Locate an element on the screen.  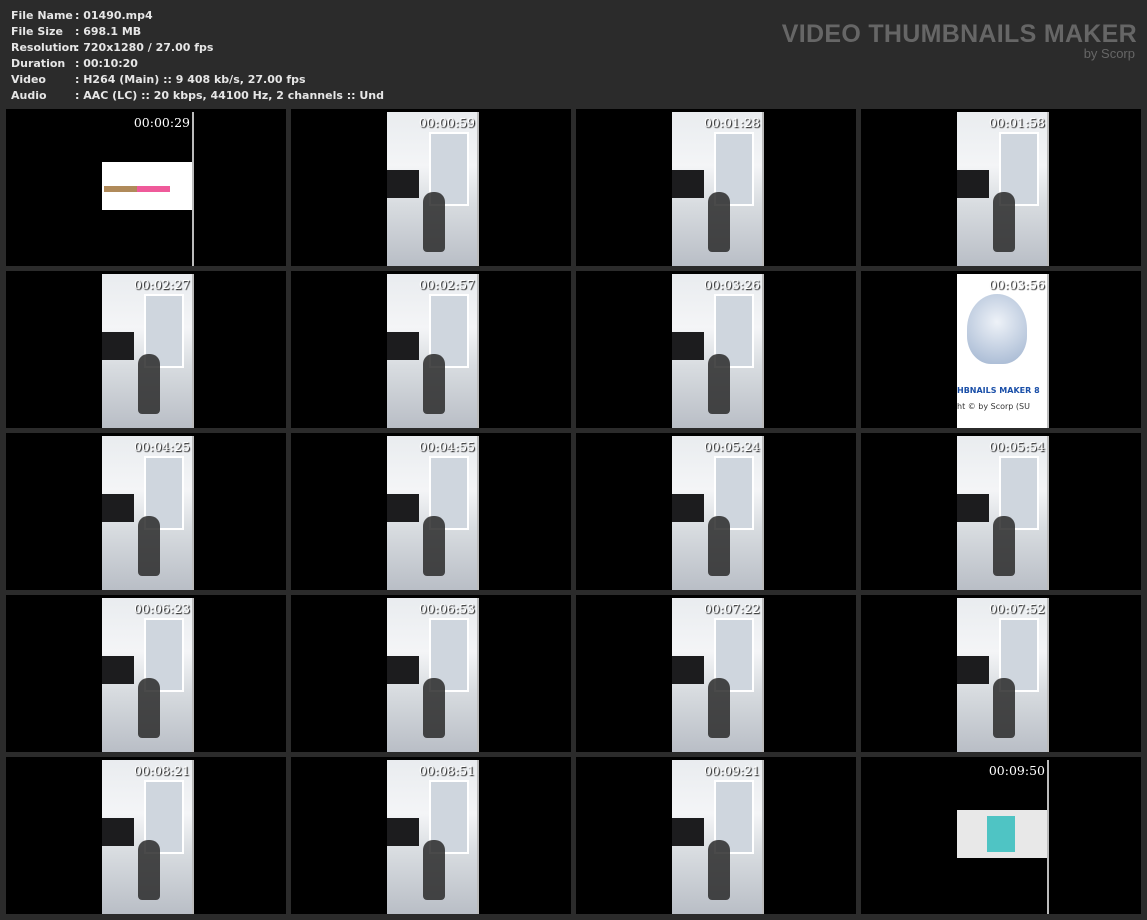
owl-logo-icon is located at coordinates (997, 329).